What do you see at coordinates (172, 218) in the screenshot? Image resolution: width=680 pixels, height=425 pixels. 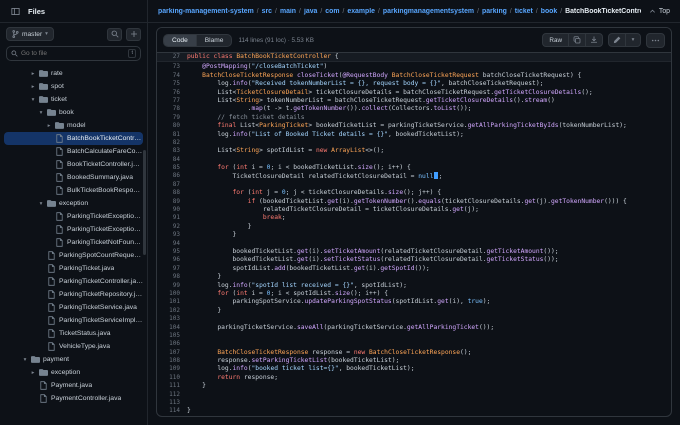 I see `line-number: 91` at bounding box center [172, 218].